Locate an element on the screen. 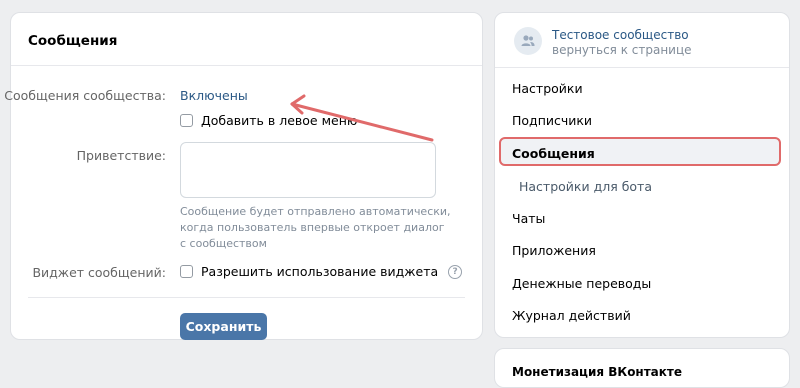 This screenshot has width=800, height=388. sidebar-item-action-log: Журнал действий is located at coordinates (571, 315).